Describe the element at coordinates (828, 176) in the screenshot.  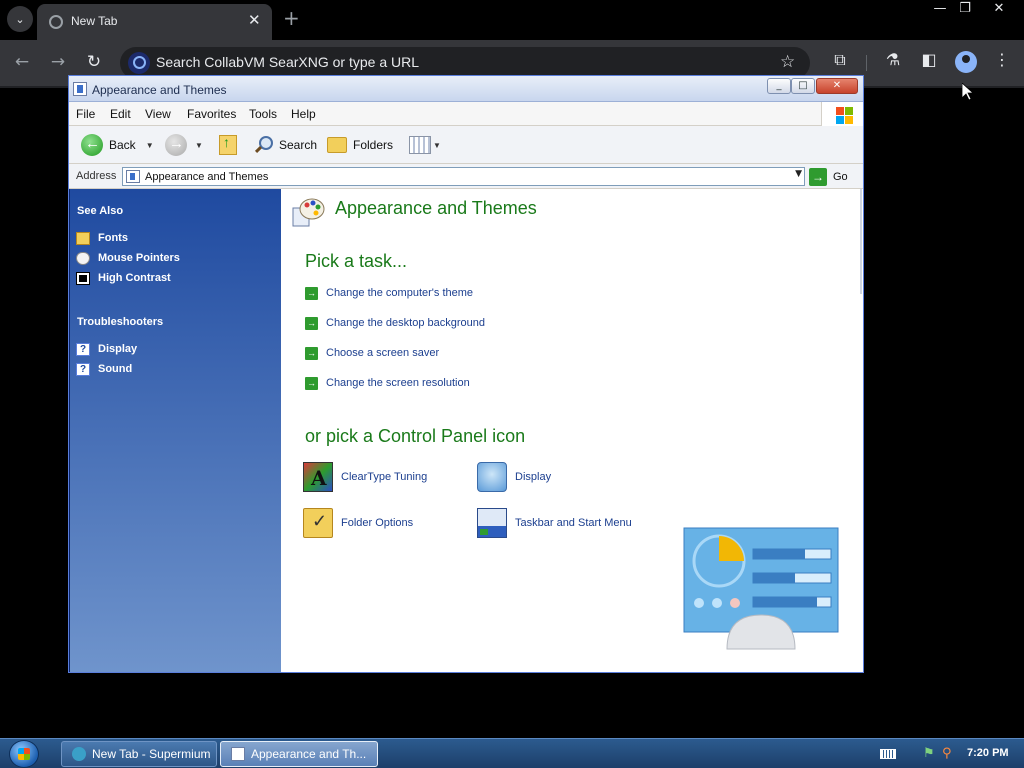
I see `go-button: → Go` at that location.